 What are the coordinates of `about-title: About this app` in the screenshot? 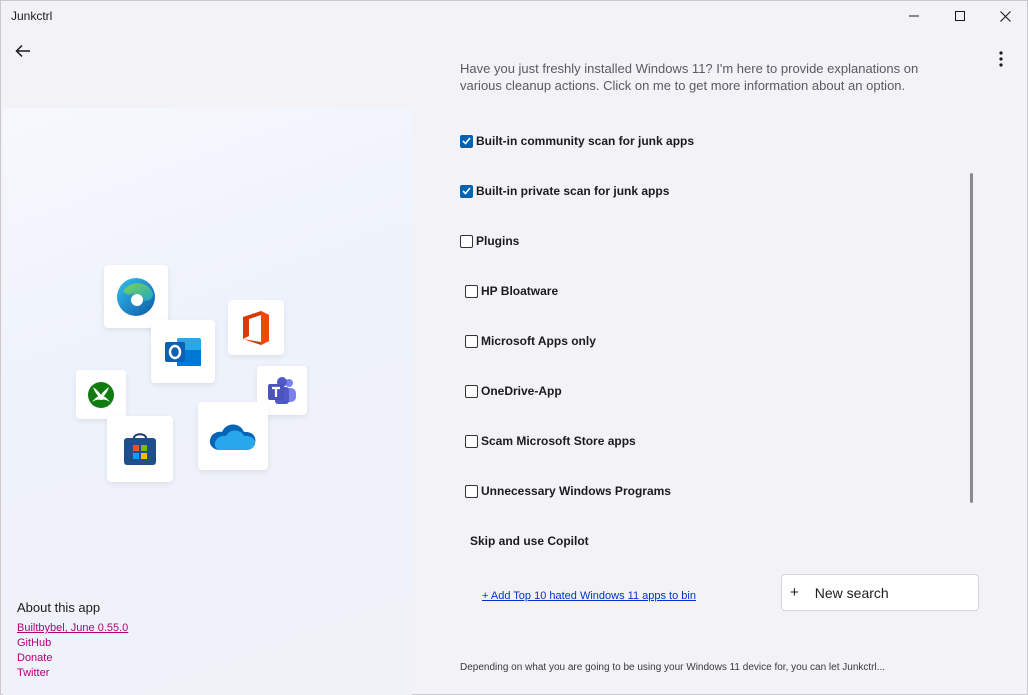 It's located at (59, 607).